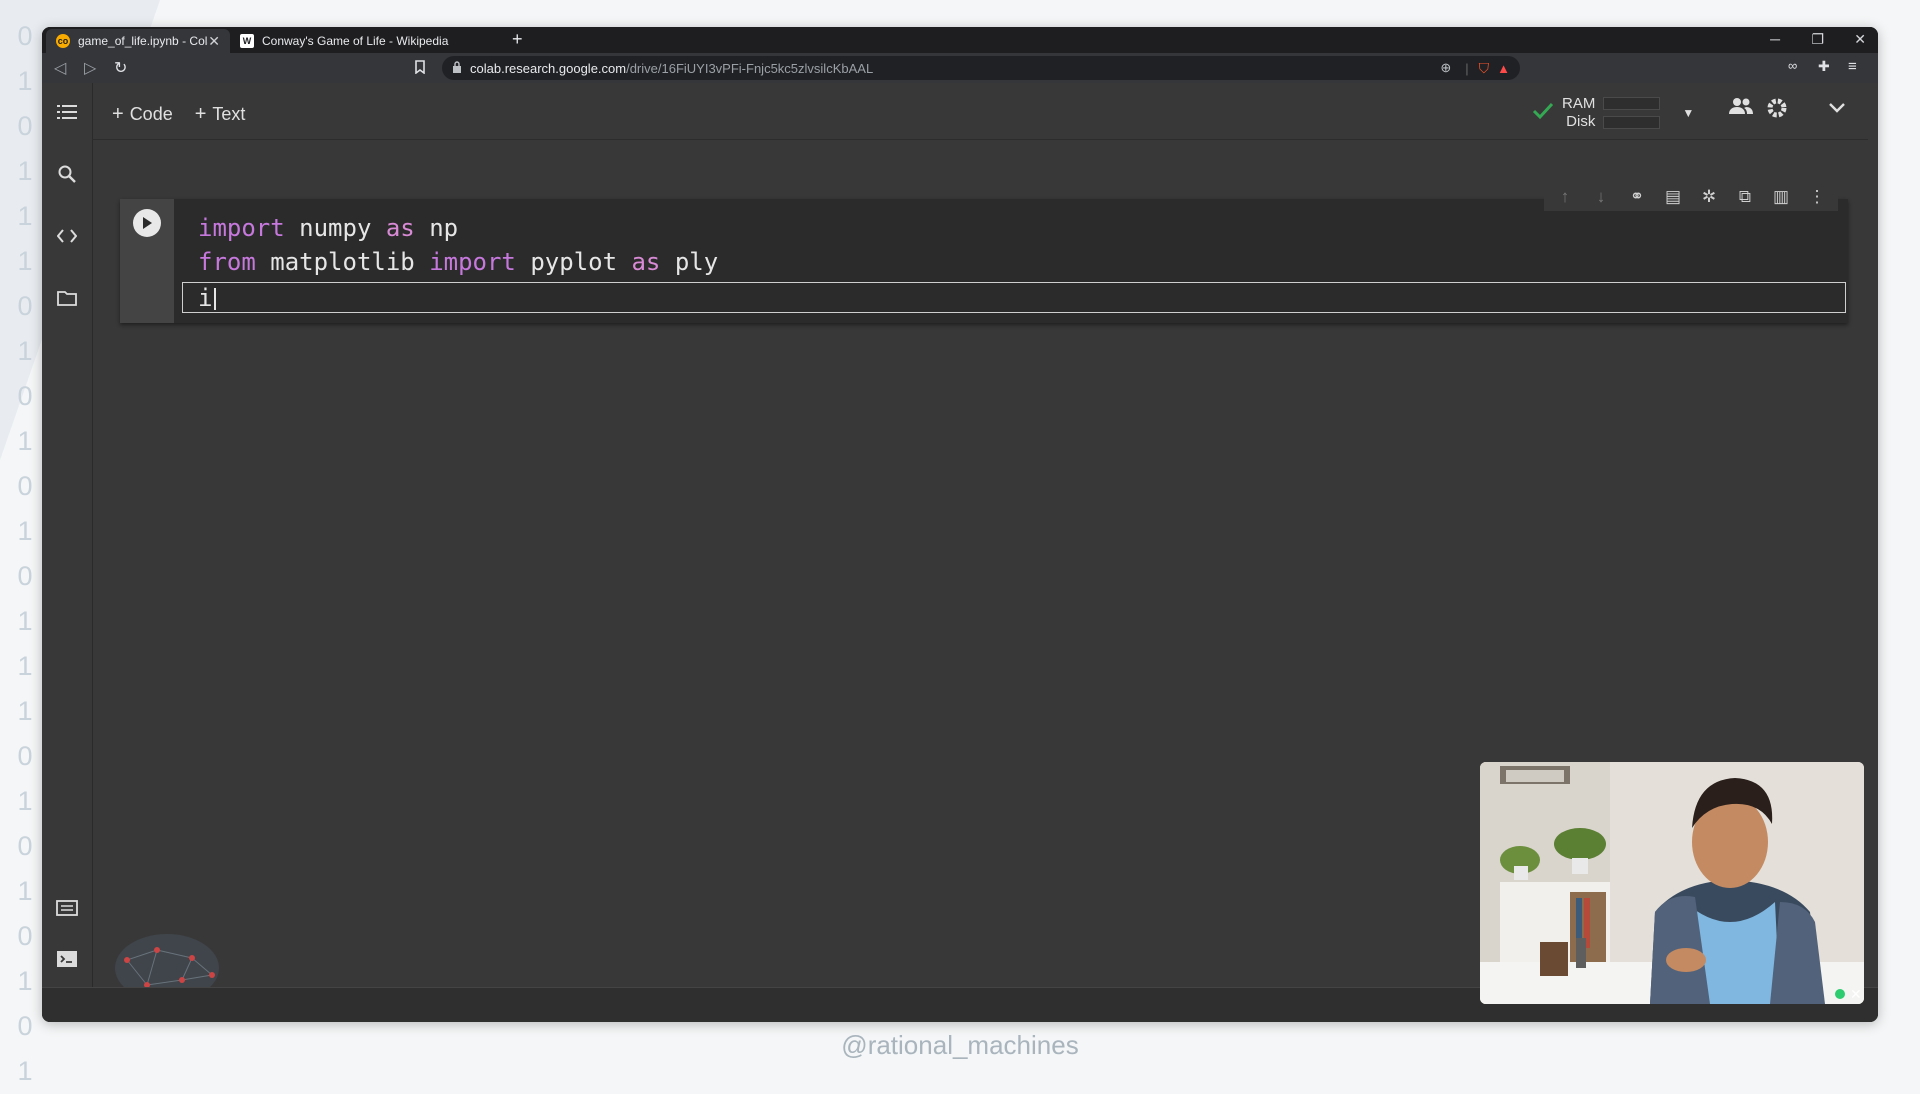 This screenshot has width=1920, height=1094. I want to click on link-icon: ⚭, so click(1637, 197).